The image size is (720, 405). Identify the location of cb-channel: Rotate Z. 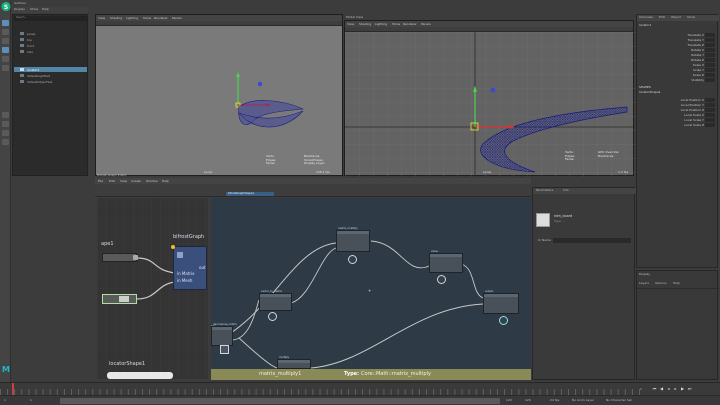
(697, 60).